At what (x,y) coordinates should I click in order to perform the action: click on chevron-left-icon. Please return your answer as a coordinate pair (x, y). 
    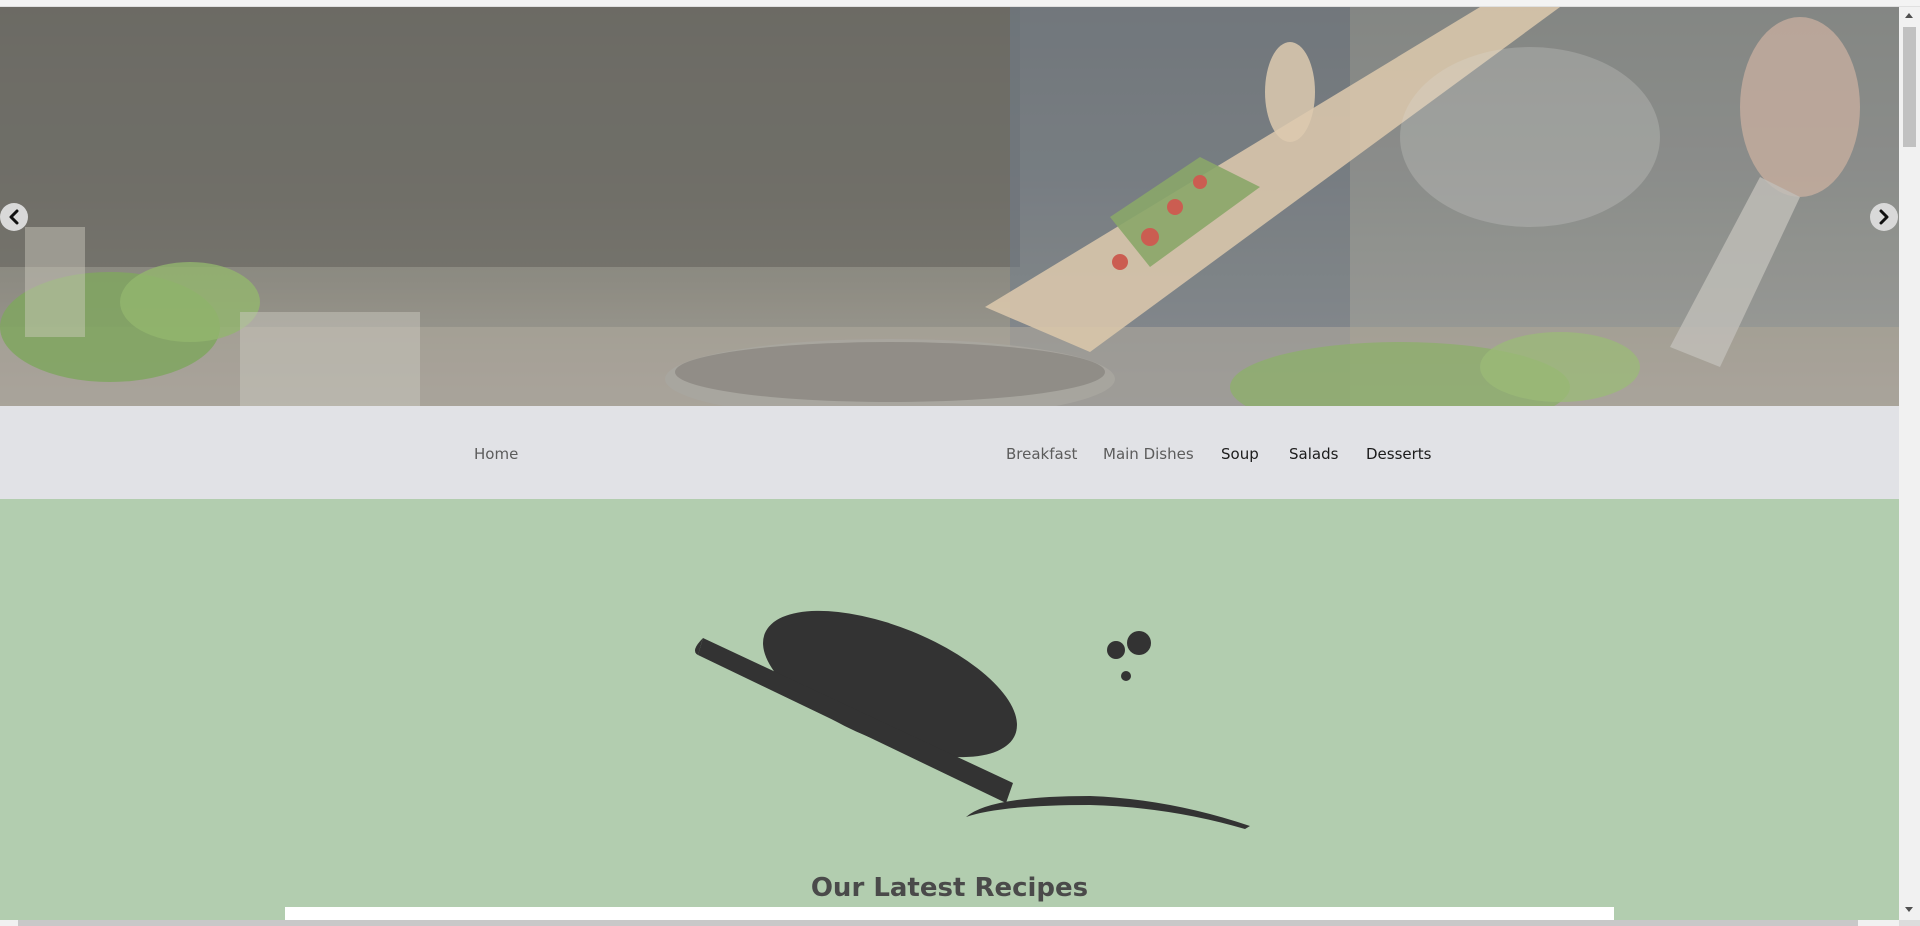
    Looking at the image, I should click on (14, 217).